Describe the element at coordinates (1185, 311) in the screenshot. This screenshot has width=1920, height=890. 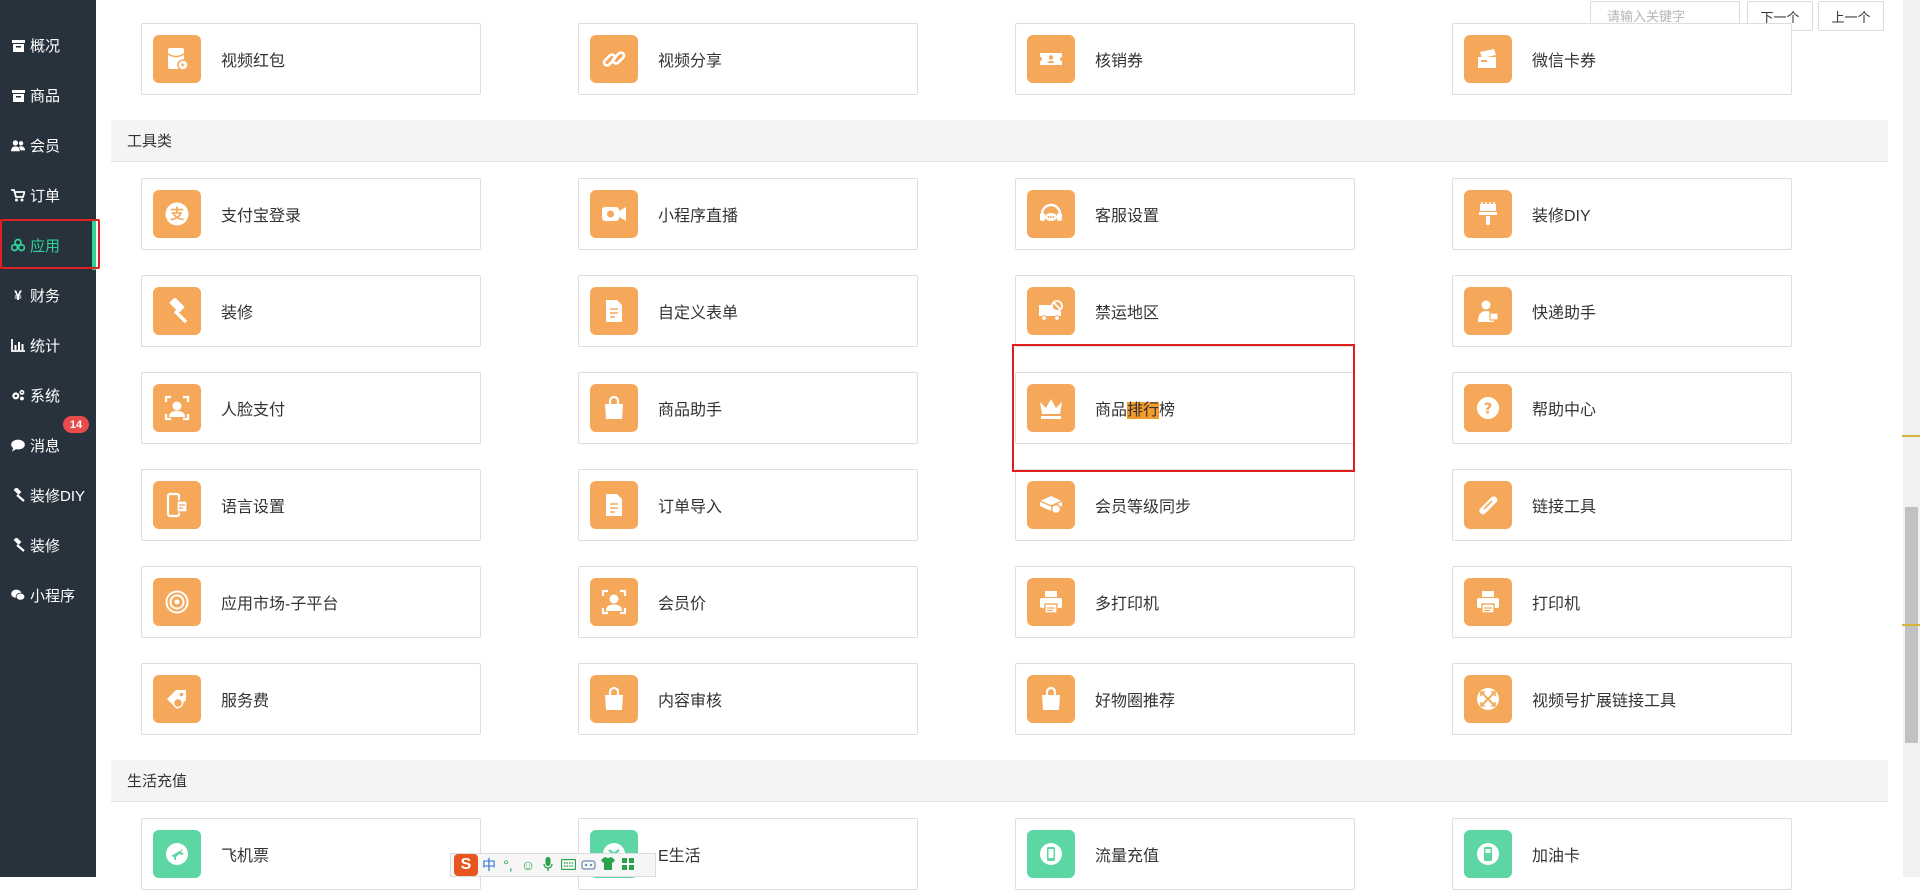
I see `app-card-embargo-area: 禁运地区` at that location.